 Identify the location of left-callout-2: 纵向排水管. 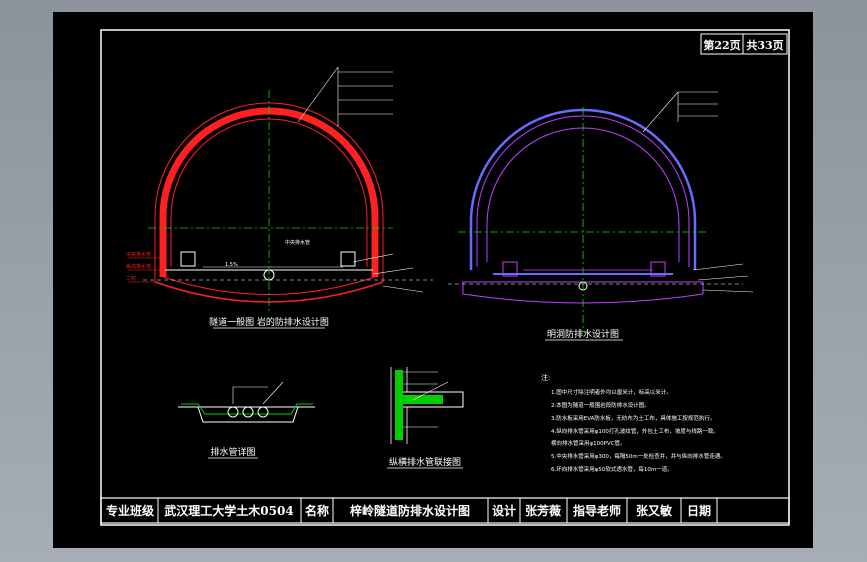
(138, 266).